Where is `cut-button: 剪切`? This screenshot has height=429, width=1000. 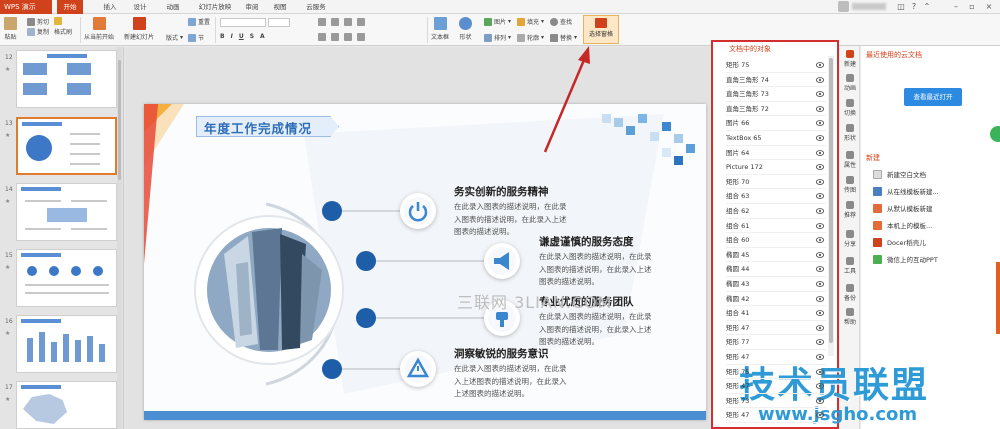
cut-button: 剪切 is located at coordinates (38, 21).